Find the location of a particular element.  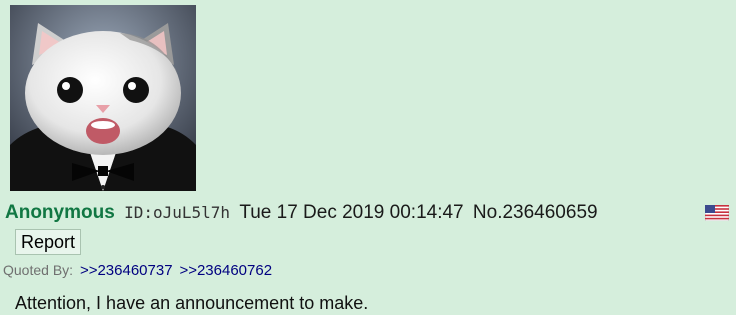

quoted-by-section: Quoted By: >>236460737 >>236460762 is located at coordinates (137, 270).